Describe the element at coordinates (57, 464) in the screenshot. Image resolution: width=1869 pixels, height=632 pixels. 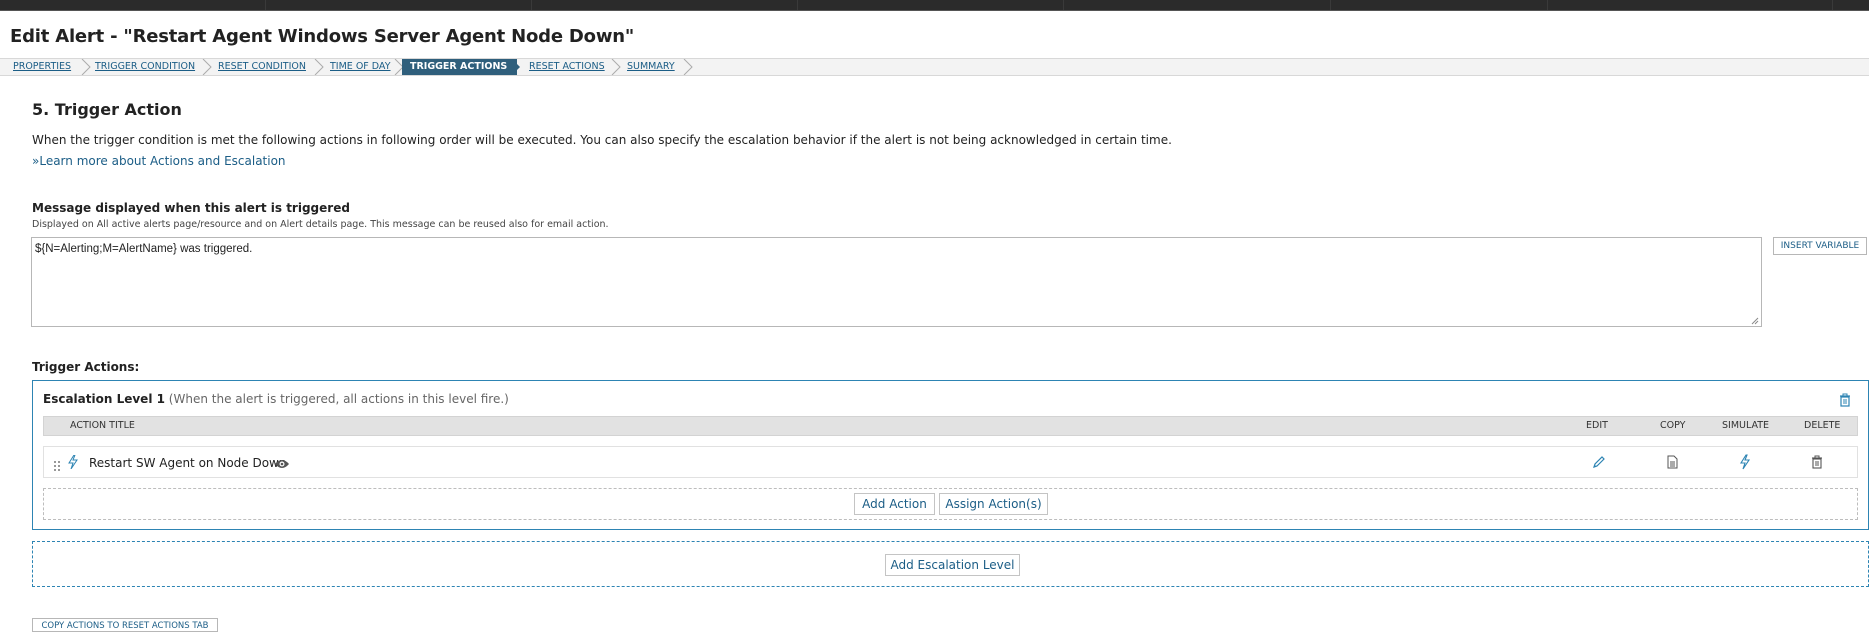
I see `drag-handle-icon` at that location.